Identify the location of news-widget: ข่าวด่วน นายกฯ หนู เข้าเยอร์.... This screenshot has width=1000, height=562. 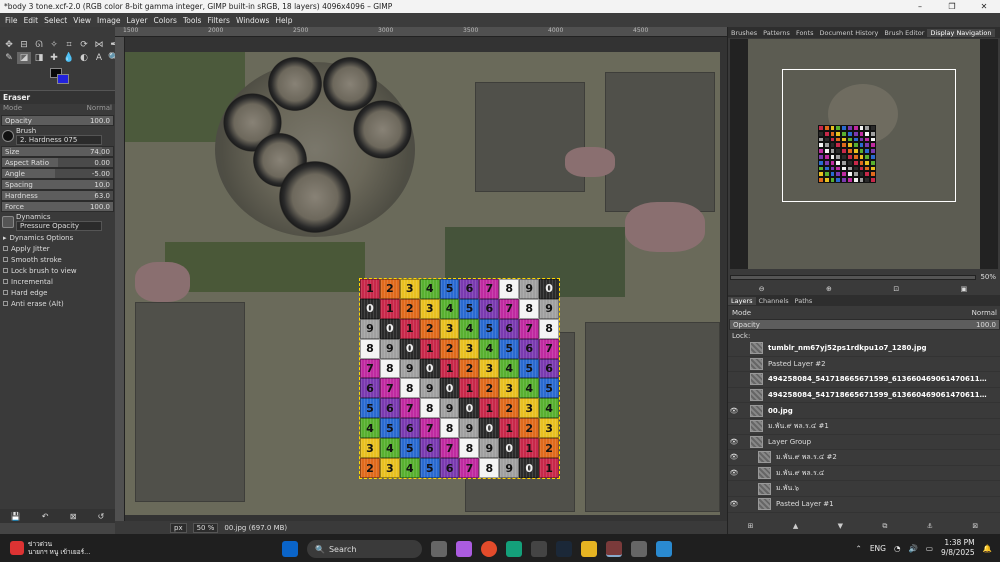
(75, 548).